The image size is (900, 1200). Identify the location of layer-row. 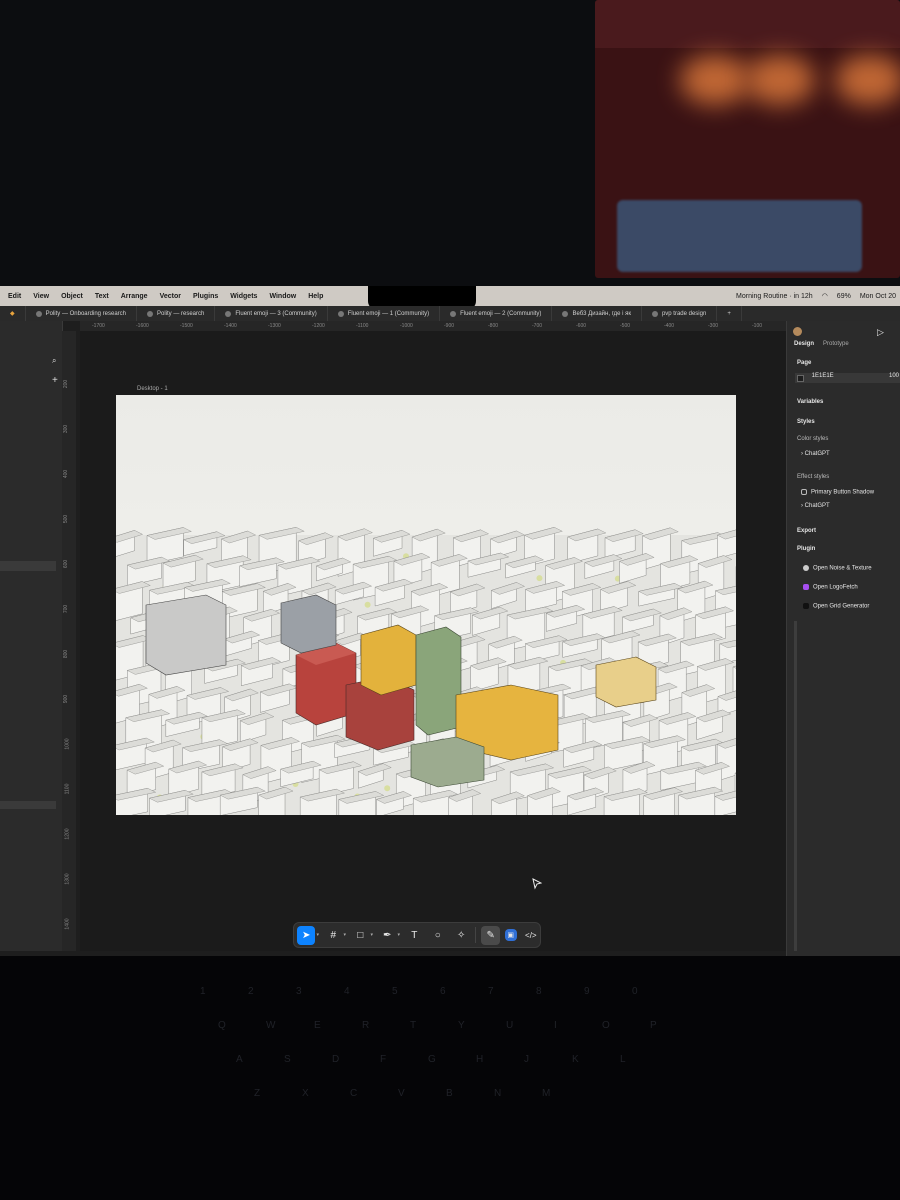
(28, 566).